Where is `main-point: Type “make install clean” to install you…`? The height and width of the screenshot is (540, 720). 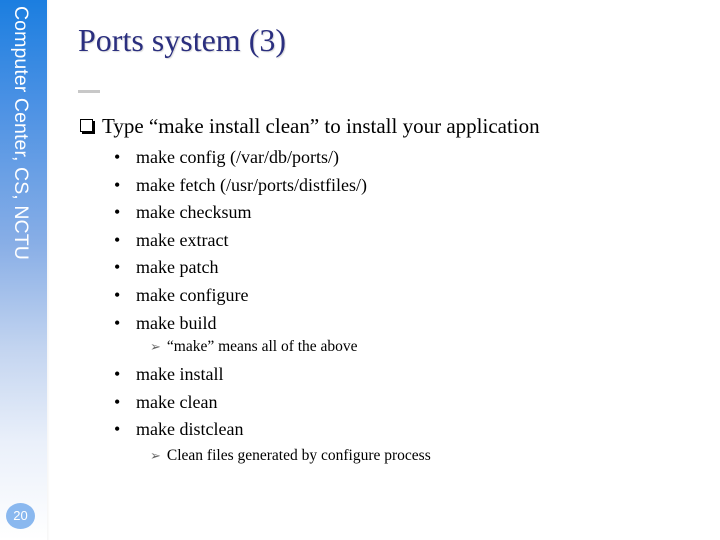 main-point: Type “make install clean” to install you… is located at coordinates (310, 126).